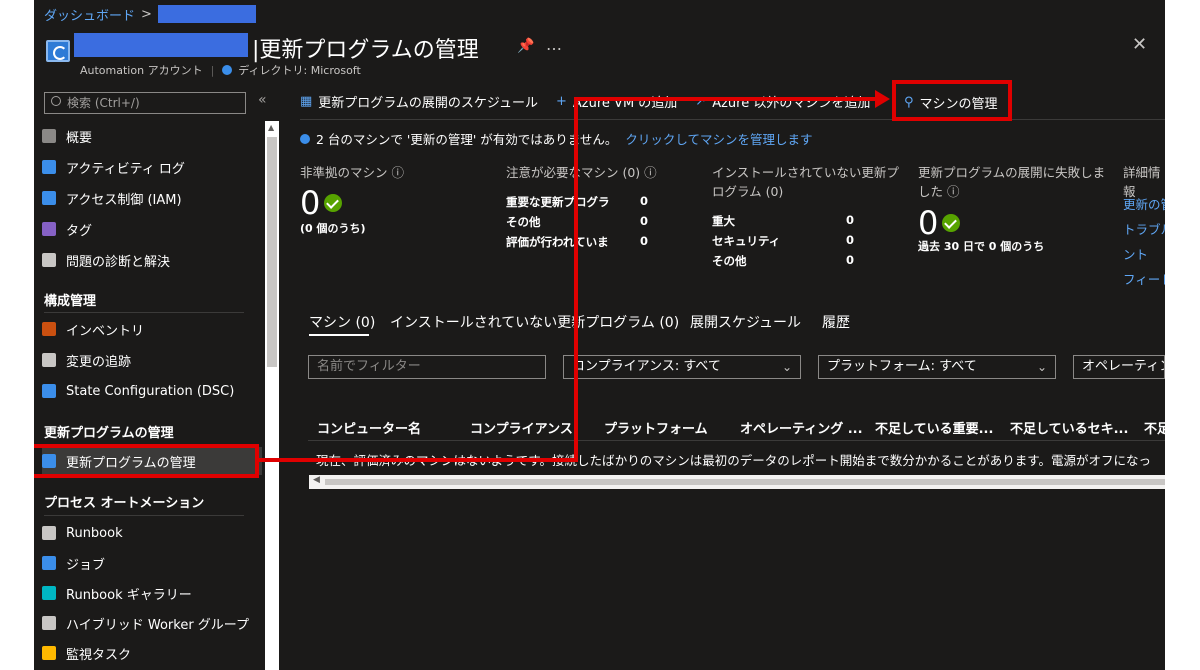  Describe the element at coordinates (109, 433) in the screenshot. I see `section-update: 更新プログラムの管理` at that location.